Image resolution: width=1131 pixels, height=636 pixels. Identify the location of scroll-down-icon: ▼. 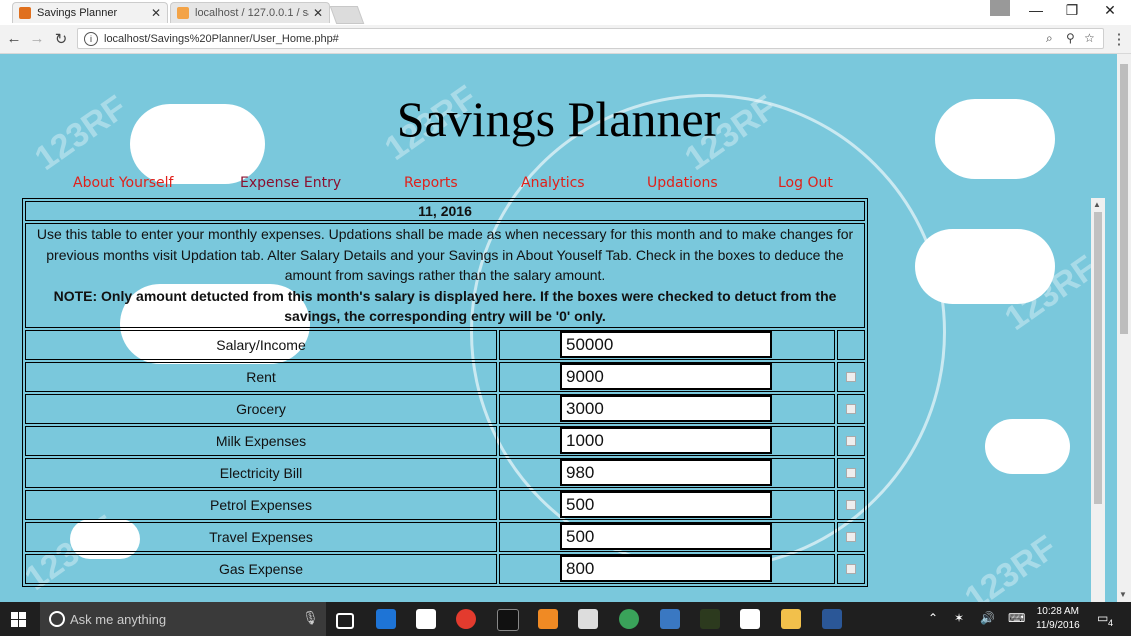
(1123, 594).